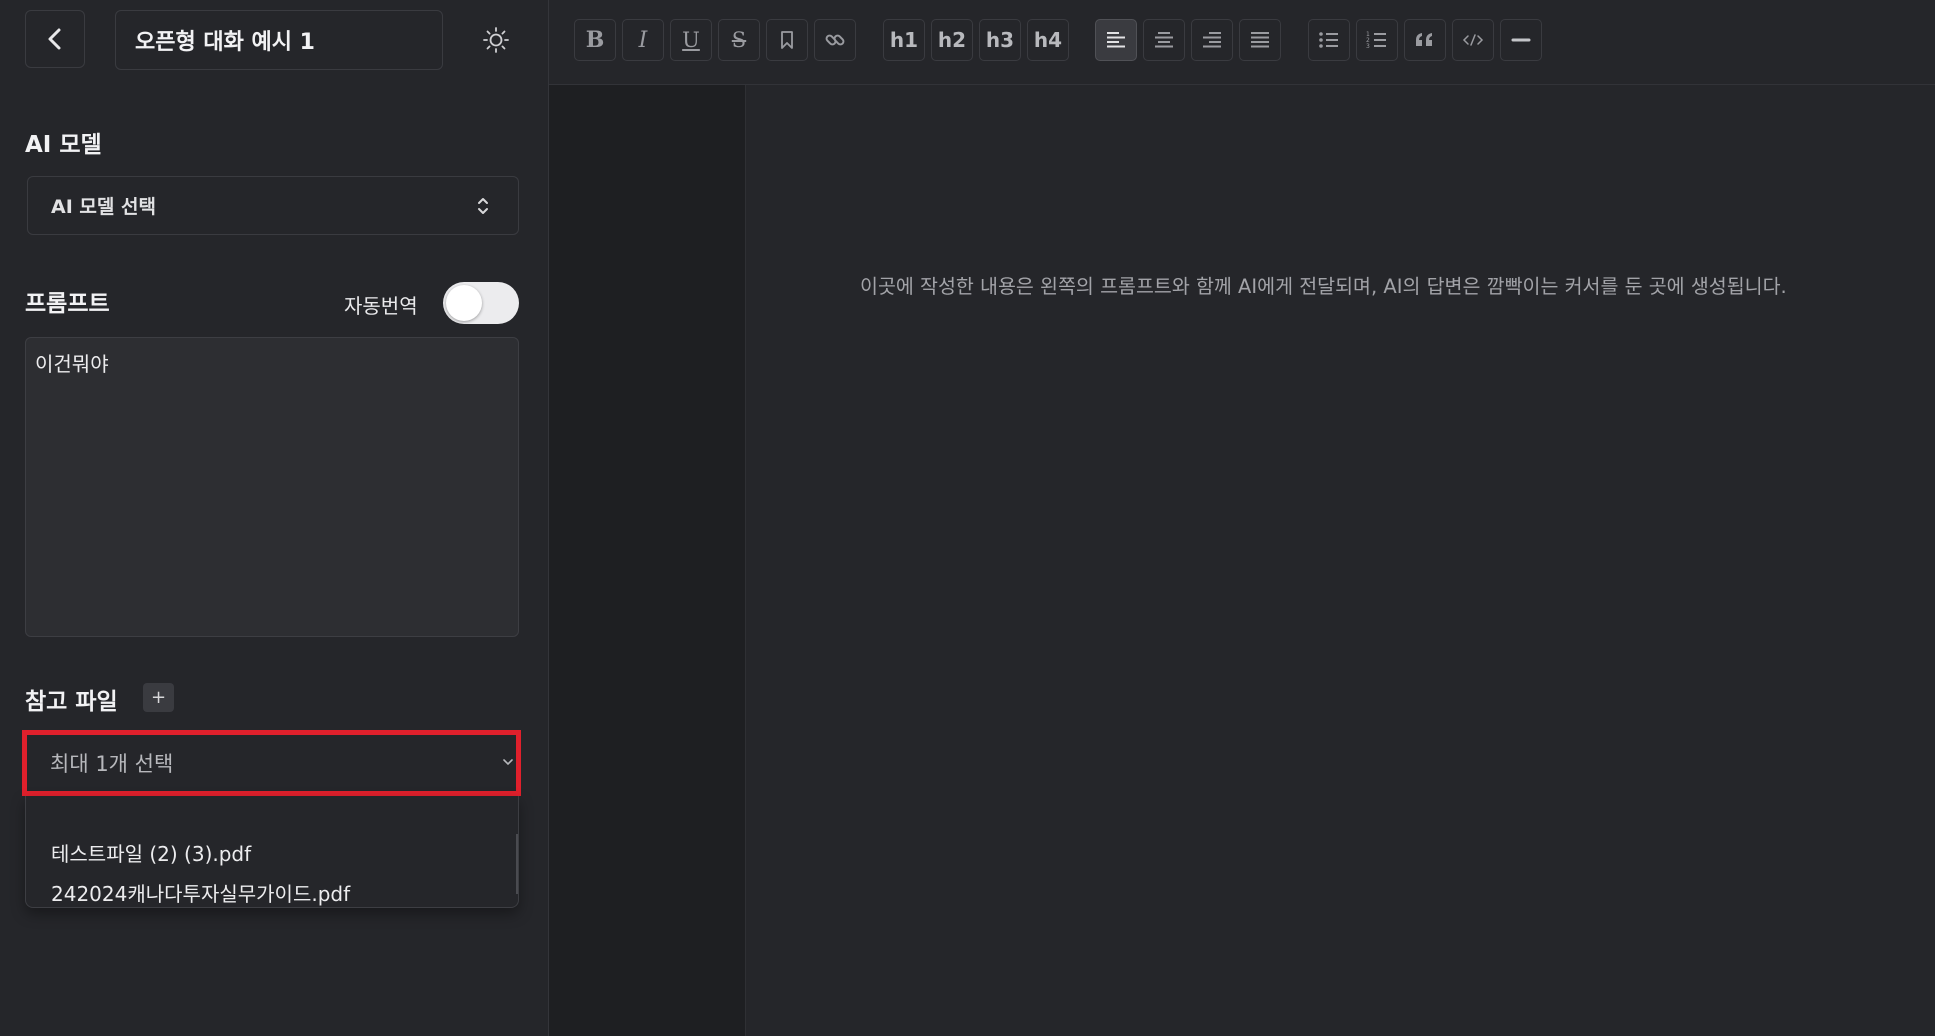 This screenshot has height=1036, width=1935. Describe the element at coordinates (1048, 40) in the screenshot. I see `heading-4-button: h4` at that location.